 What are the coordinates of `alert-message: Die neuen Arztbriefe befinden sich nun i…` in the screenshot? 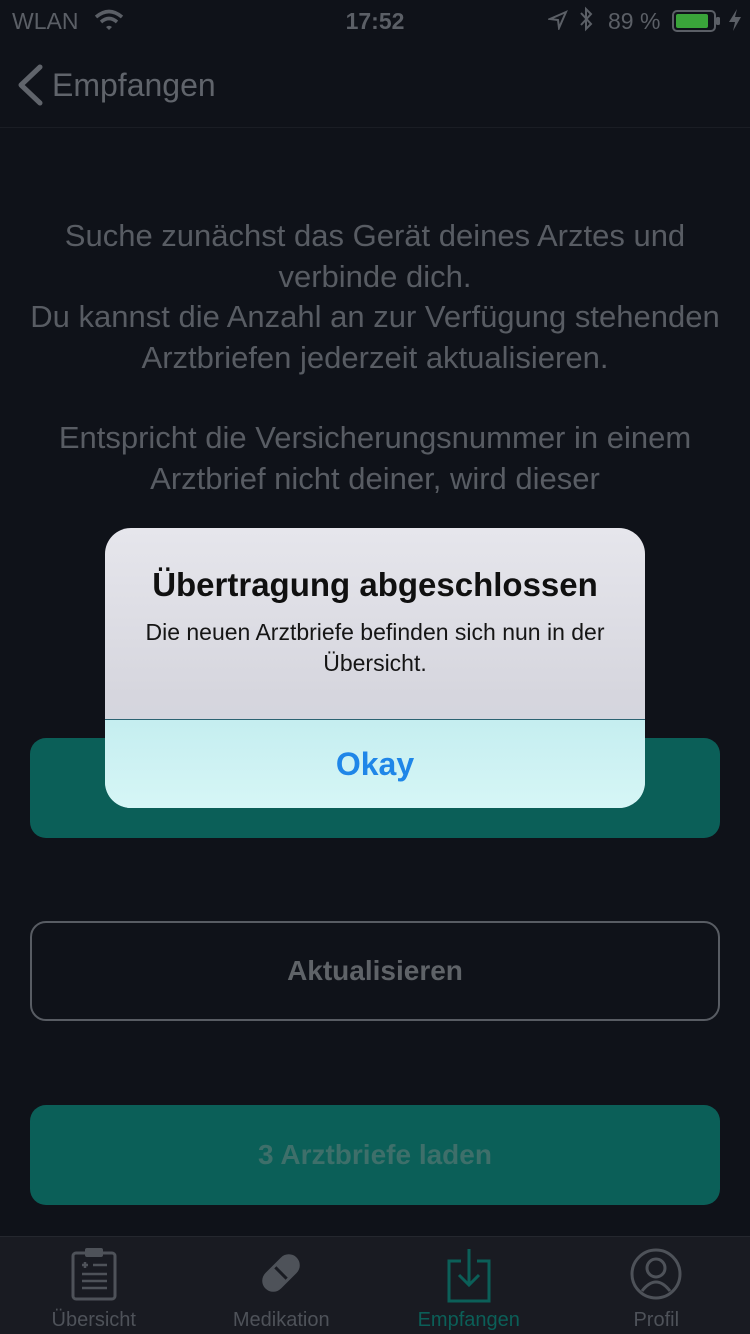 It's located at (375, 647).